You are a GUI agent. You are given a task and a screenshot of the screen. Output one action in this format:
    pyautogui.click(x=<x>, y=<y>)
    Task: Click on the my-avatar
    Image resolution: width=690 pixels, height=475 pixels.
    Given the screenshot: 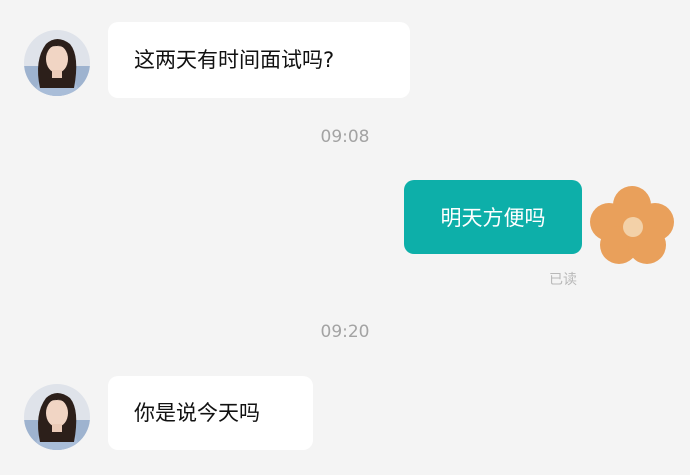 What is the action you would take?
    pyautogui.click(x=632, y=226)
    